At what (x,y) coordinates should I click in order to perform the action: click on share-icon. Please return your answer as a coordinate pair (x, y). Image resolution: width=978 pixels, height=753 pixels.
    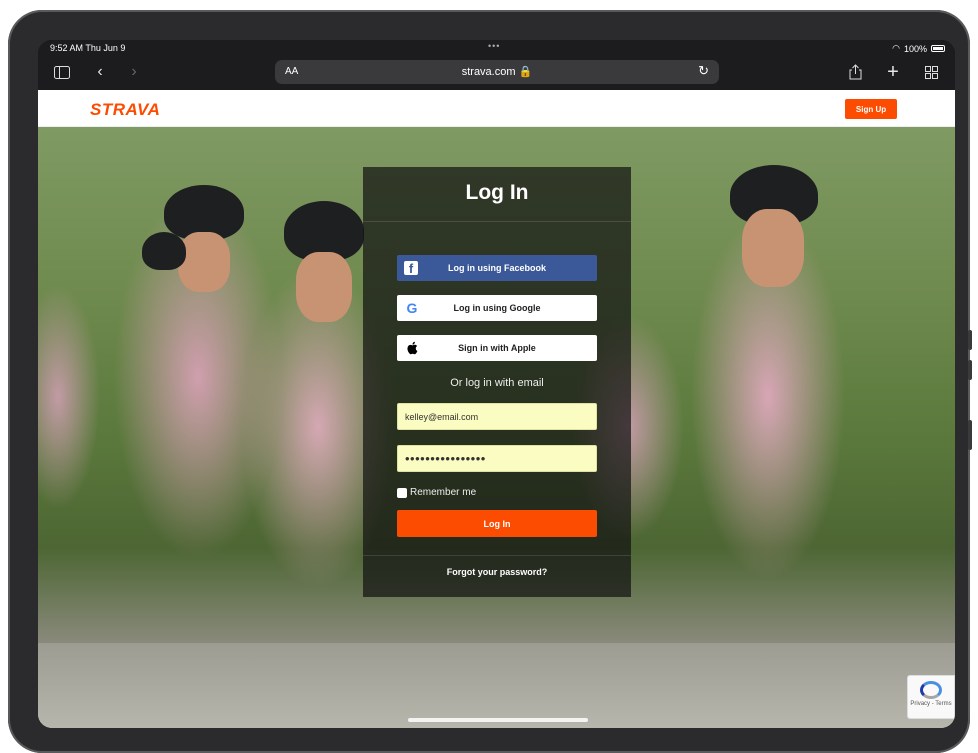
    Looking at the image, I should click on (855, 72).